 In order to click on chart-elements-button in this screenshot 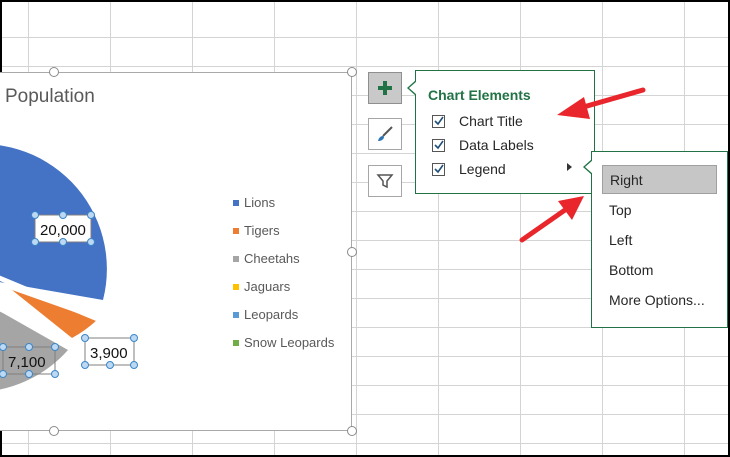, I will do `click(385, 88)`.